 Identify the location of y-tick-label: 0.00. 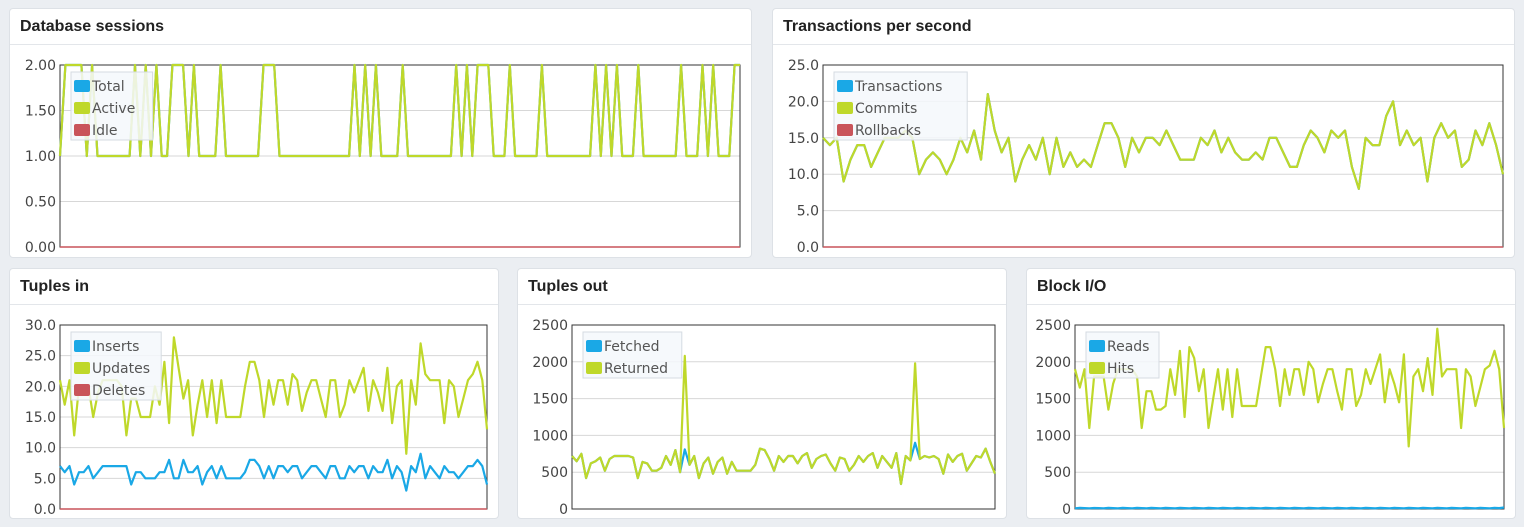
(40, 248).